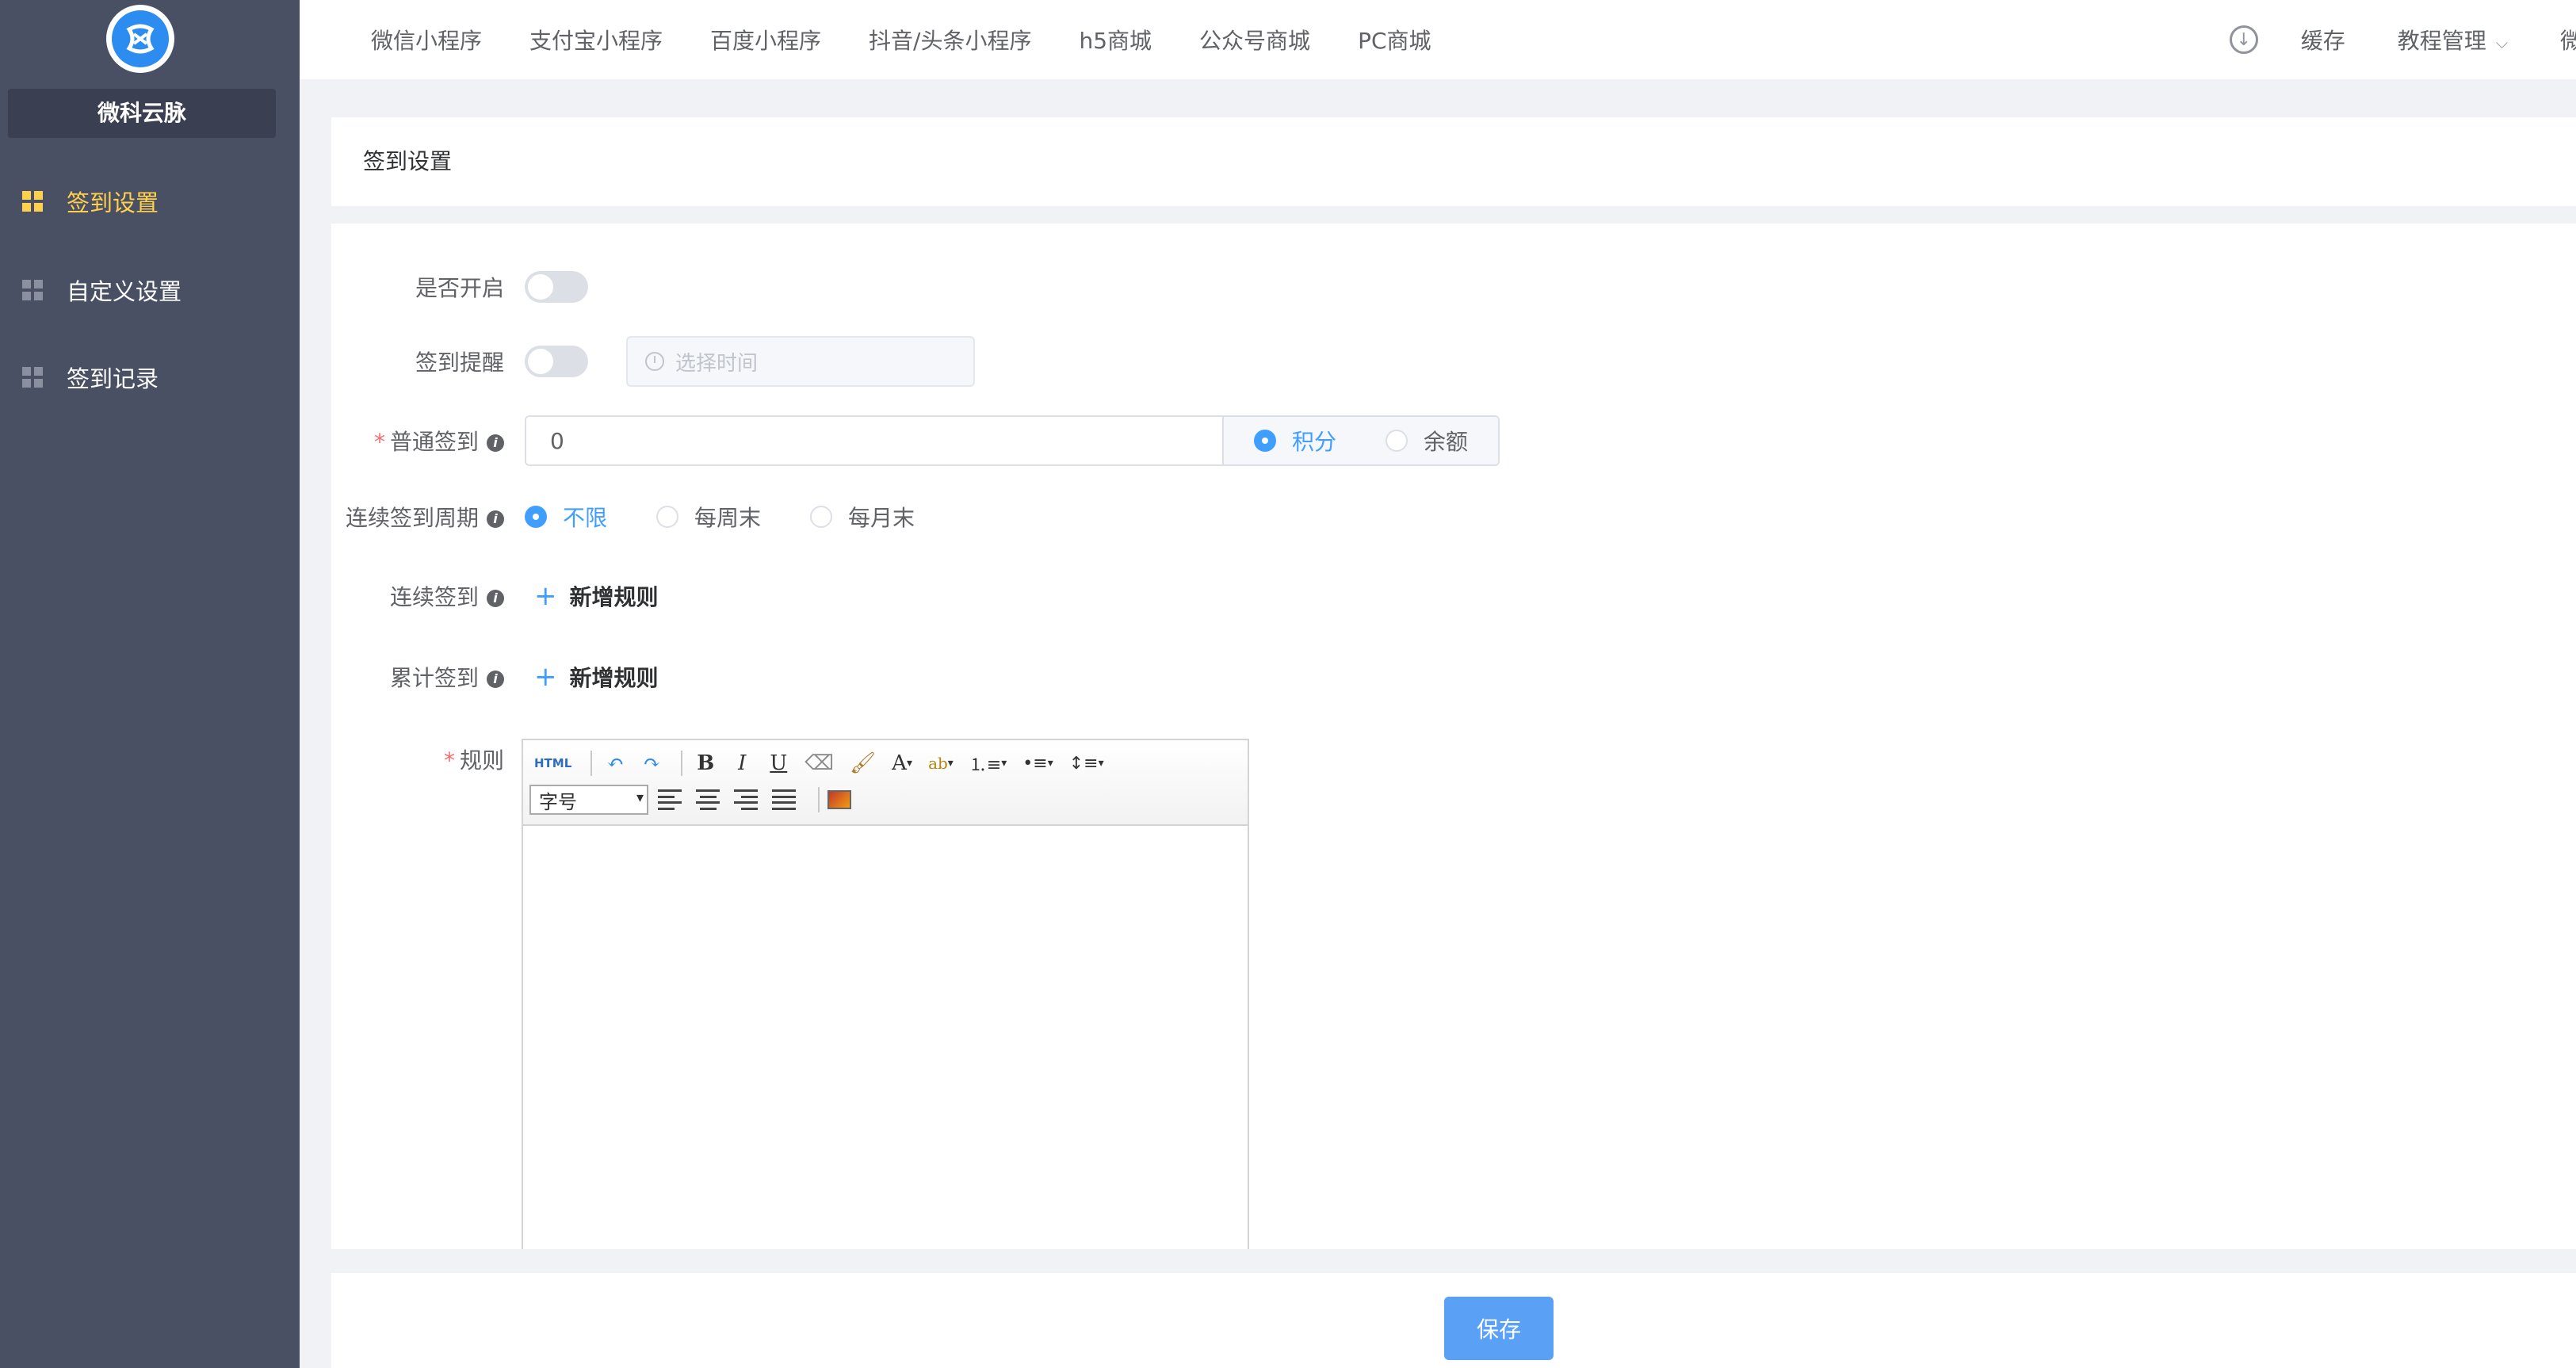 The width and height of the screenshot is (2576, 1368). I want to click on font-size-label: 字号, so click(558, 802).